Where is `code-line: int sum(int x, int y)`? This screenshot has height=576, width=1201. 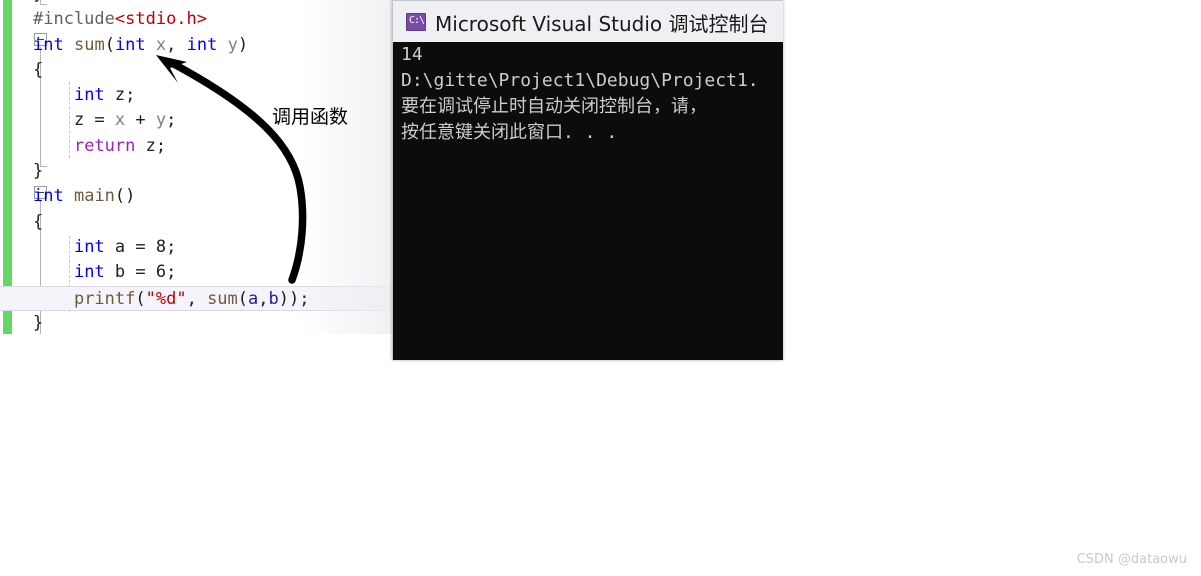 code-line: int sum(int x, int y) is located at coordinates (210, 45).